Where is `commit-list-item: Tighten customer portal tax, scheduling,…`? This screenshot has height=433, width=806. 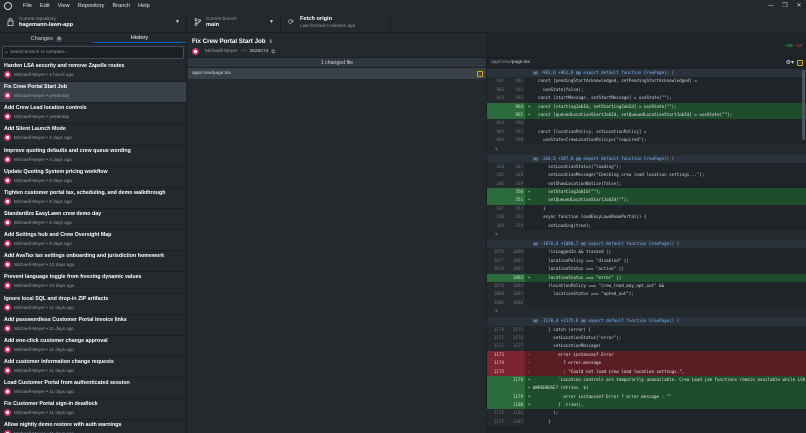 commit-list-item: Tighten customer portal tax, scheduling,… is located at coordinates (93, 198).